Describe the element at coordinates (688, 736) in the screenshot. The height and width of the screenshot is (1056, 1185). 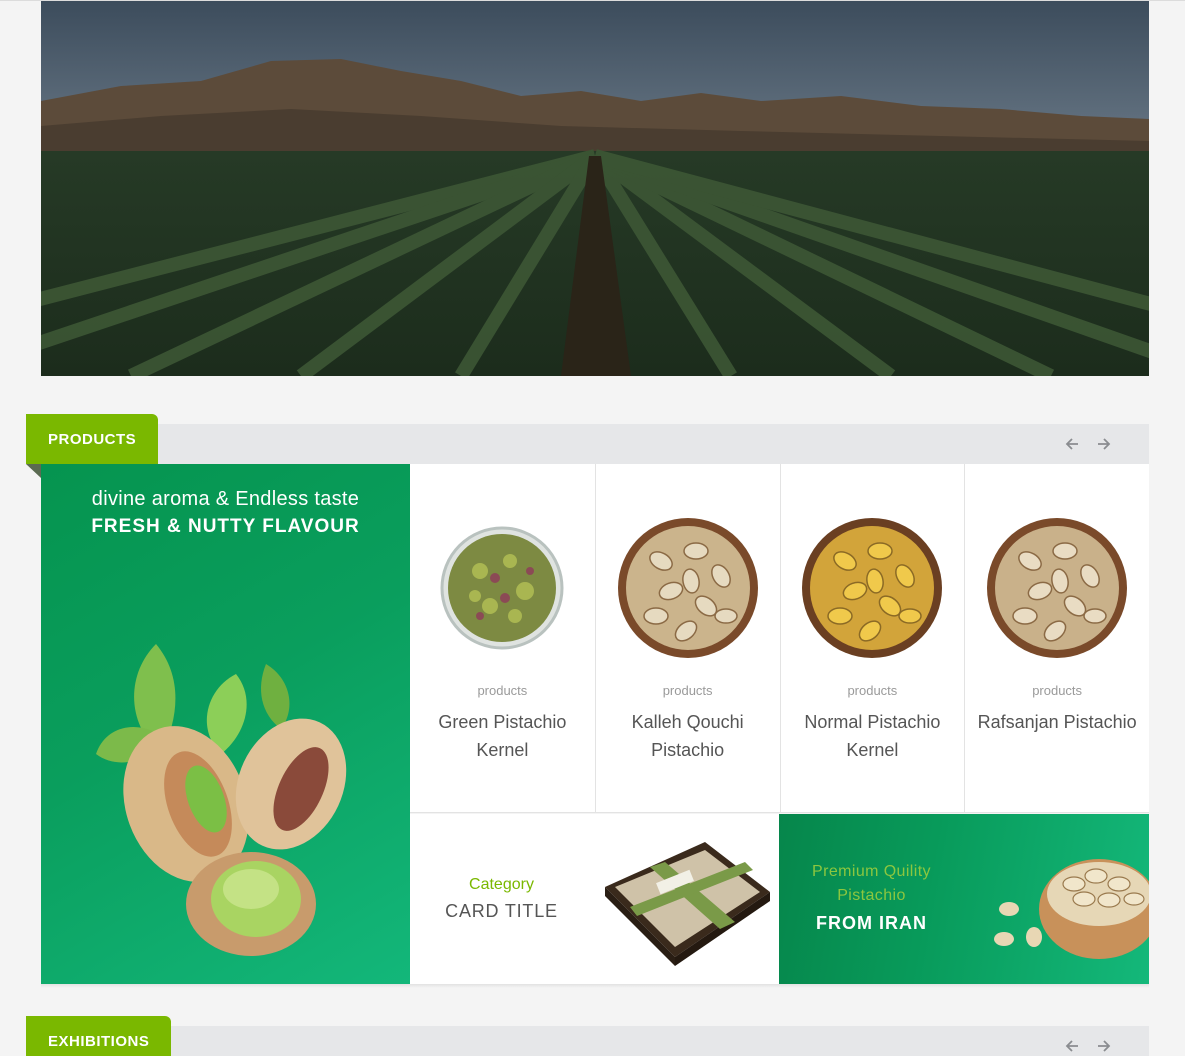
I see `product-name: Kalleh Qouchi Pistachio` at that location.